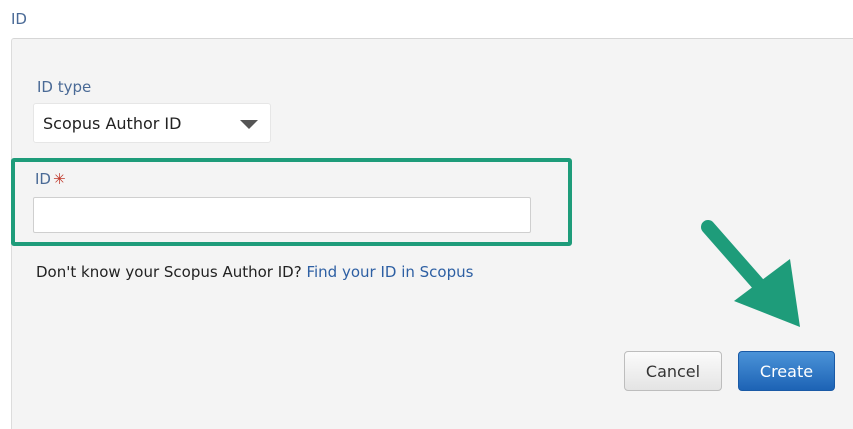 The image size is (853, 429). What do you see at coordinates (750, 273) in the screenshot?
I see `arrow-down-right-icon` at bounding box center [750, 273].